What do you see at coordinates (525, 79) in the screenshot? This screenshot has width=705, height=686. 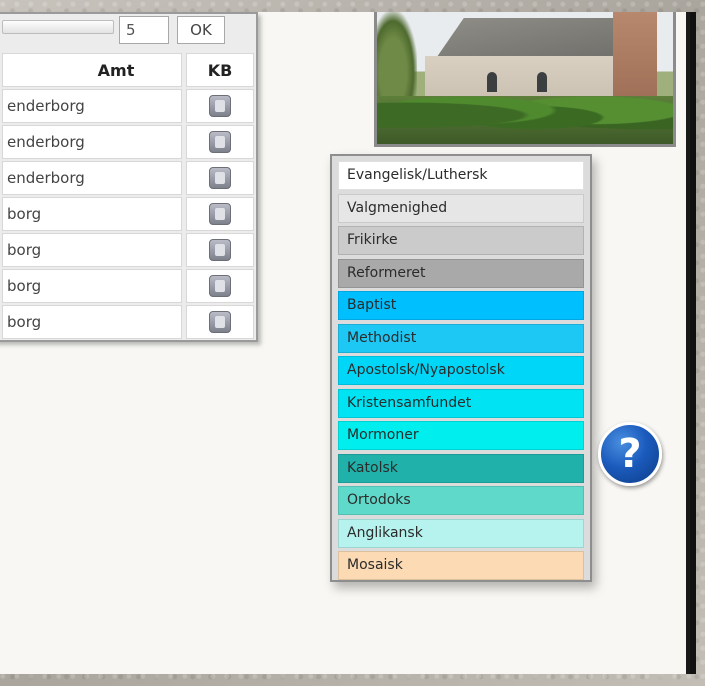 I see `church-photo` at bounding box center [525, 79].